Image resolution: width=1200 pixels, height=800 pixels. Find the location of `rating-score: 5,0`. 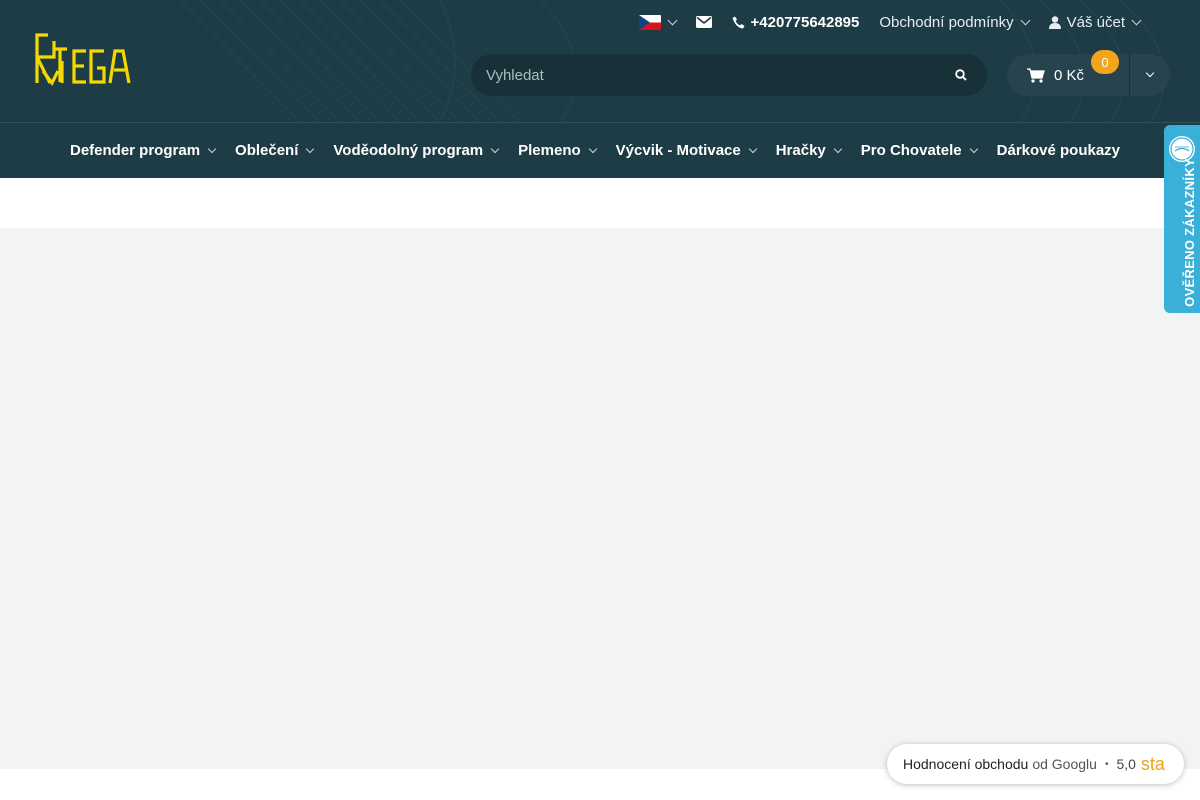

rating-score: 5,0 is located at coordinates (1126, 764).